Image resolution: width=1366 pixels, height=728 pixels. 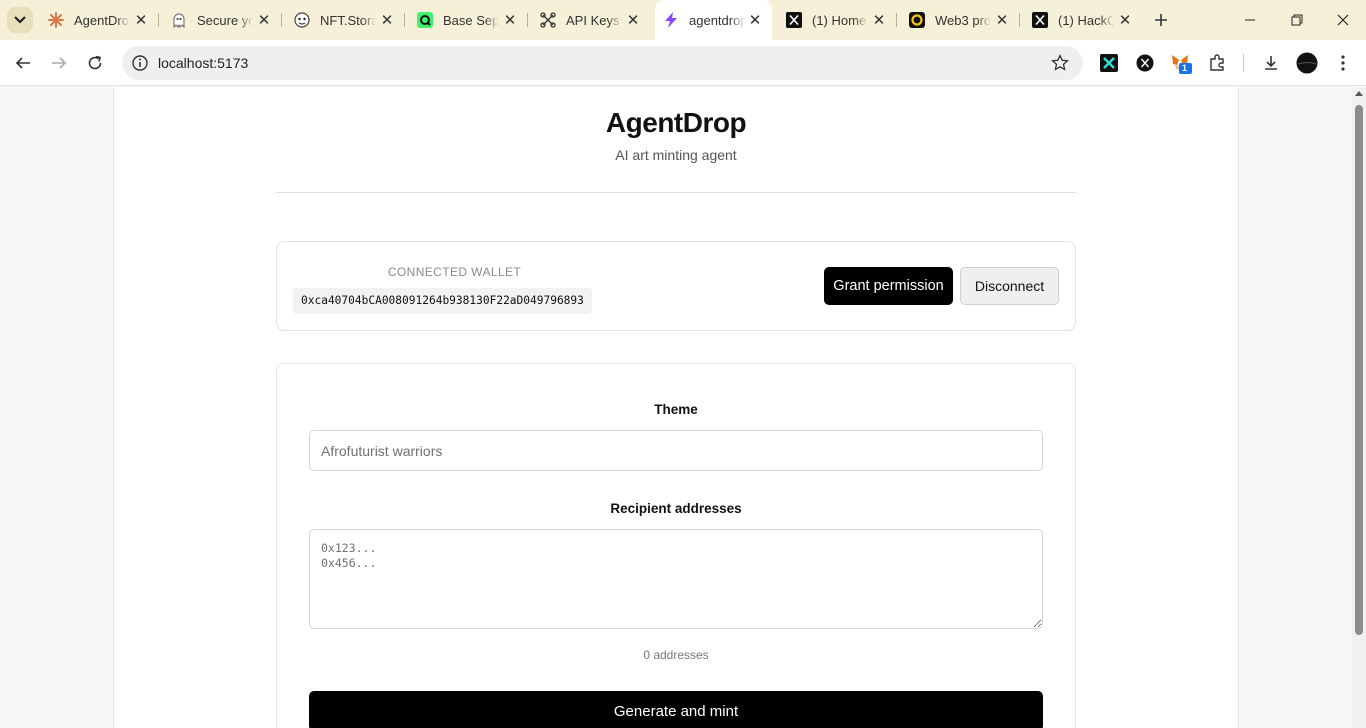 I want to click on arrow-right-icon, so click(x=59, y=63).